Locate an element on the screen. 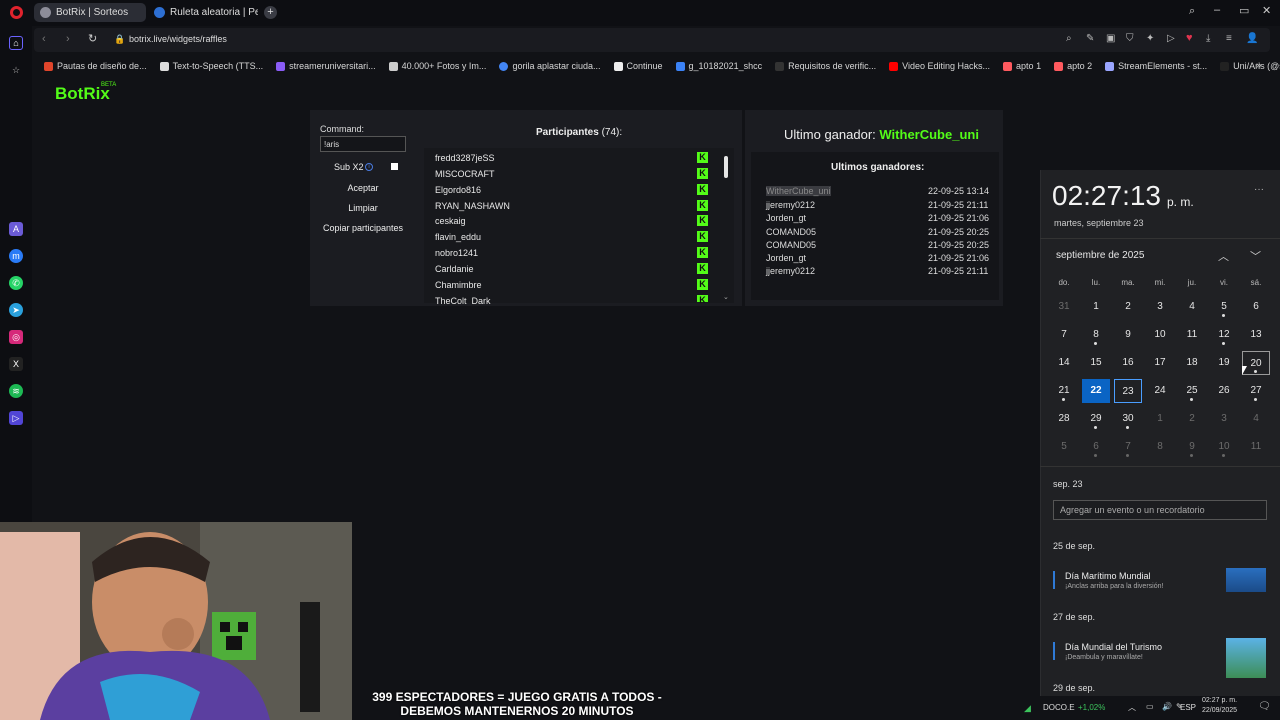 The width and height of the screenshot is (1280, 720). tab-ruleta: Ruleta aleatoria | Personal is located at coordinates (203, 12).